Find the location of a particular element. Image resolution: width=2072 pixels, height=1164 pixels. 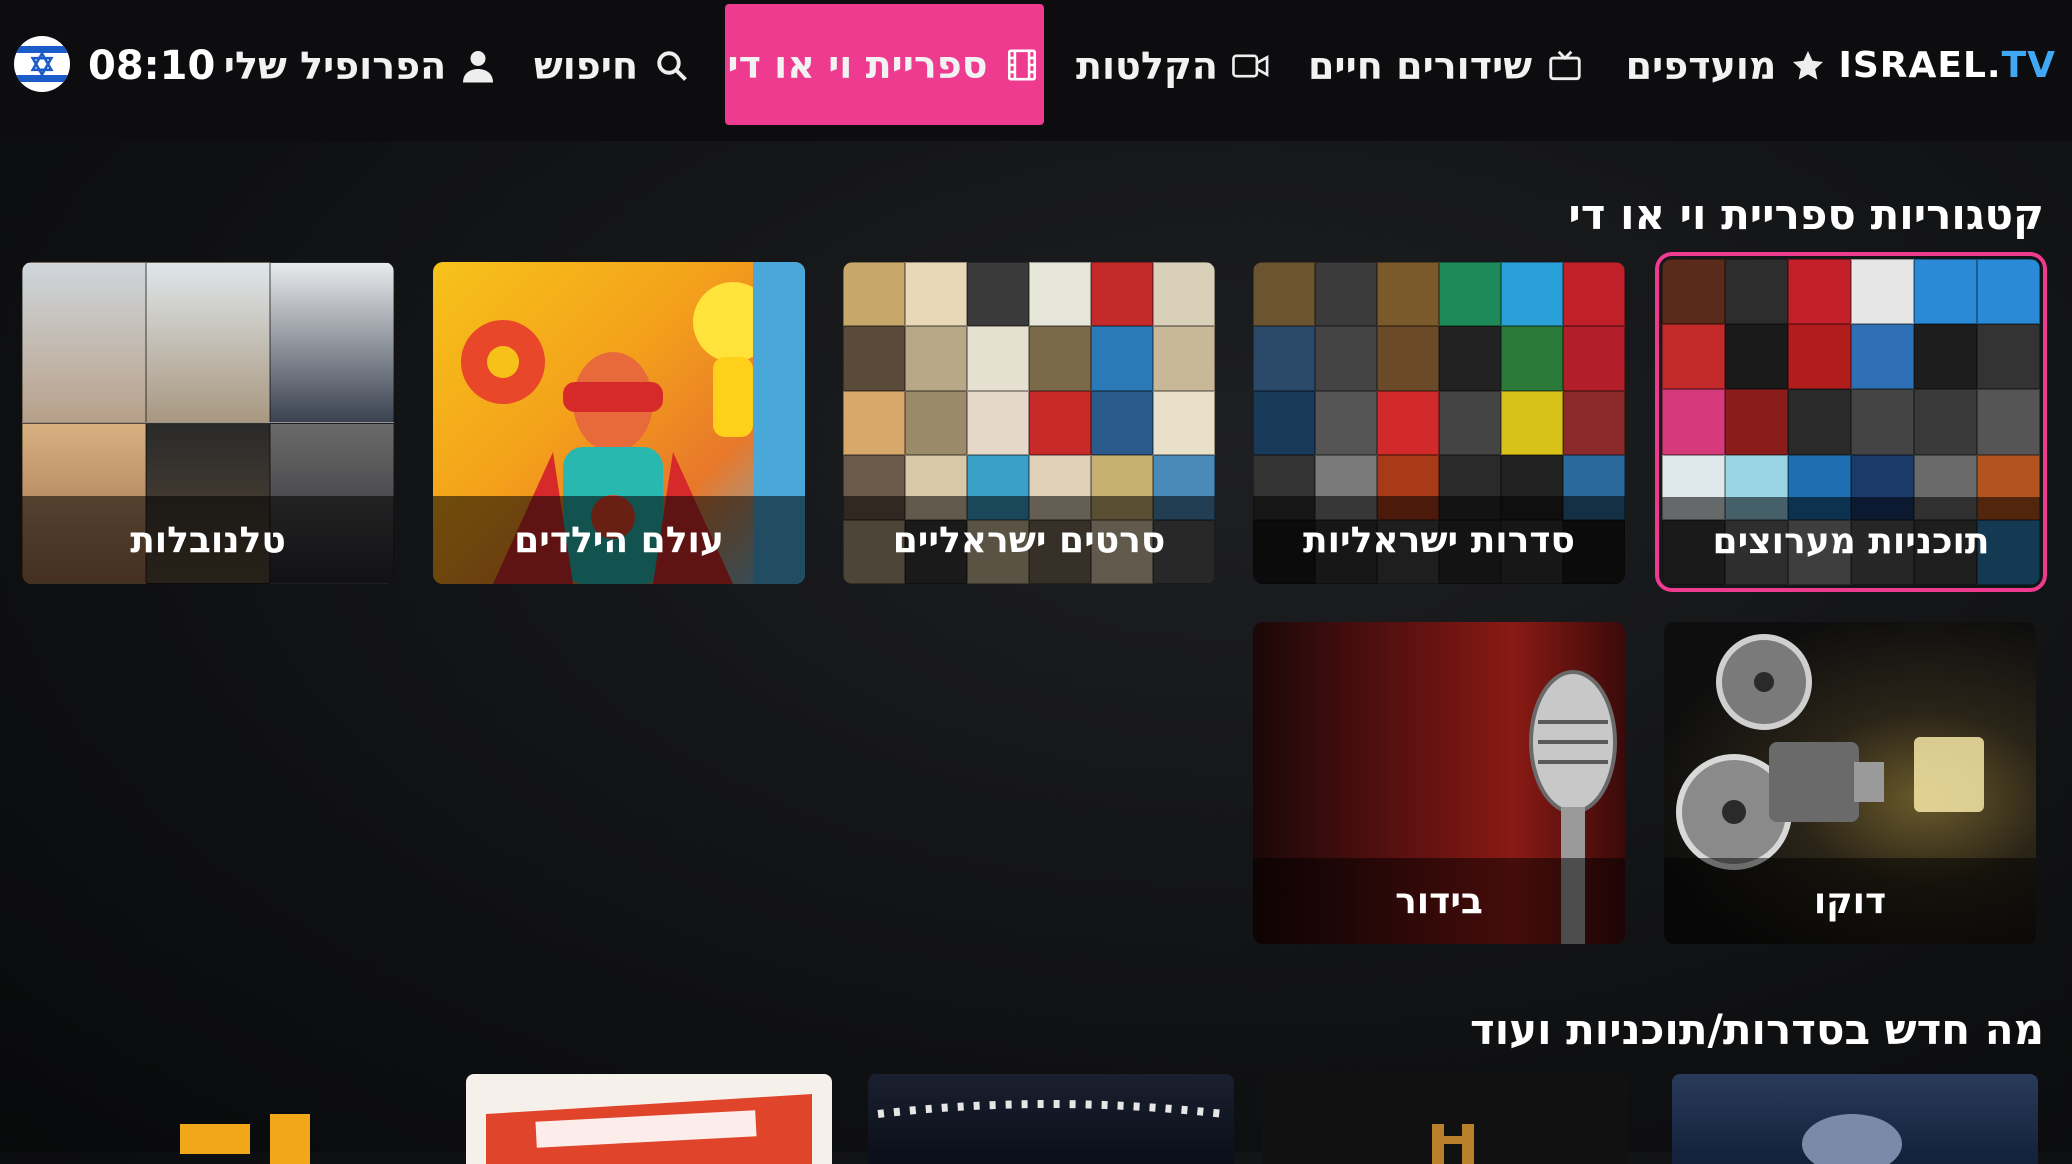

category-tile-israeli-movies: סרטים ישראליים is located at coordinates (1029, 423).